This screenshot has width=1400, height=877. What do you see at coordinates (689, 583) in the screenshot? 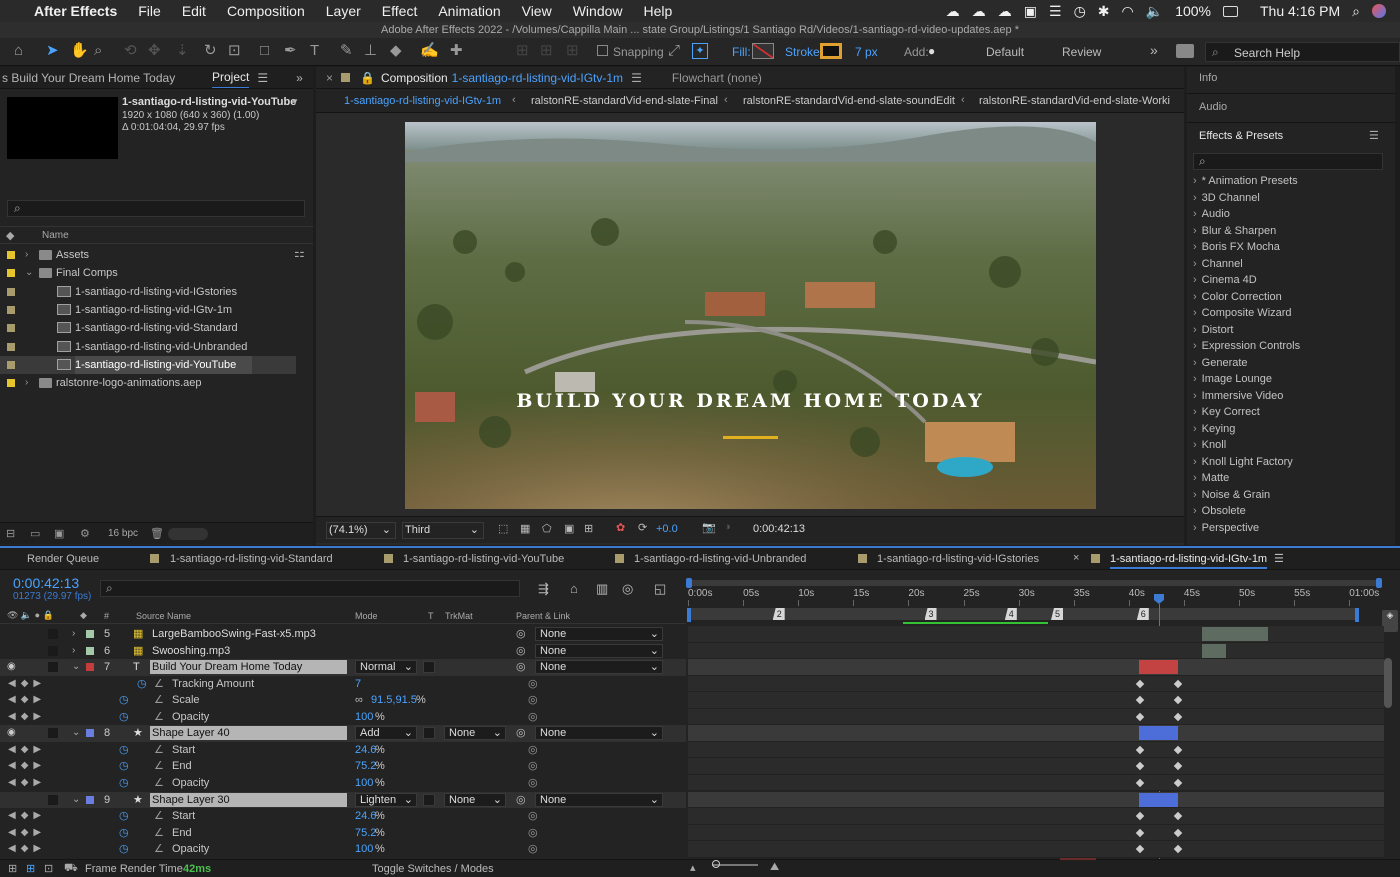
I see `work-area-start-handle` at bounding box center [689, 583].